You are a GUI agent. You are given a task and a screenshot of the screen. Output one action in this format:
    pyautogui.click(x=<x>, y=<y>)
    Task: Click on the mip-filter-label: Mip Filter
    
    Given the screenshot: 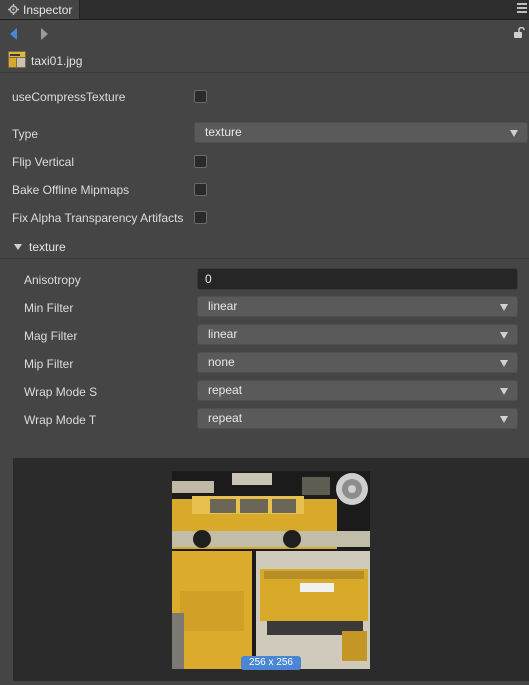 What is the action you would take?
    pyautogui.click(x=49, y=364)
    